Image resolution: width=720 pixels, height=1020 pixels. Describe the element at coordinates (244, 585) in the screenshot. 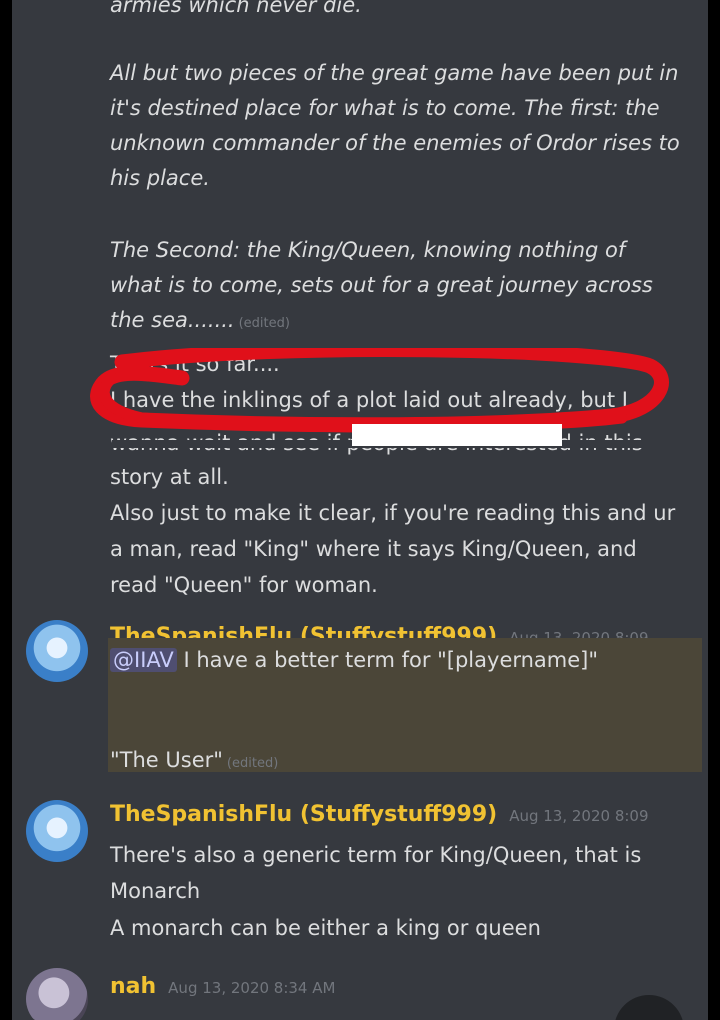

I see `message-line: read "Queen" for woman.` at that location.